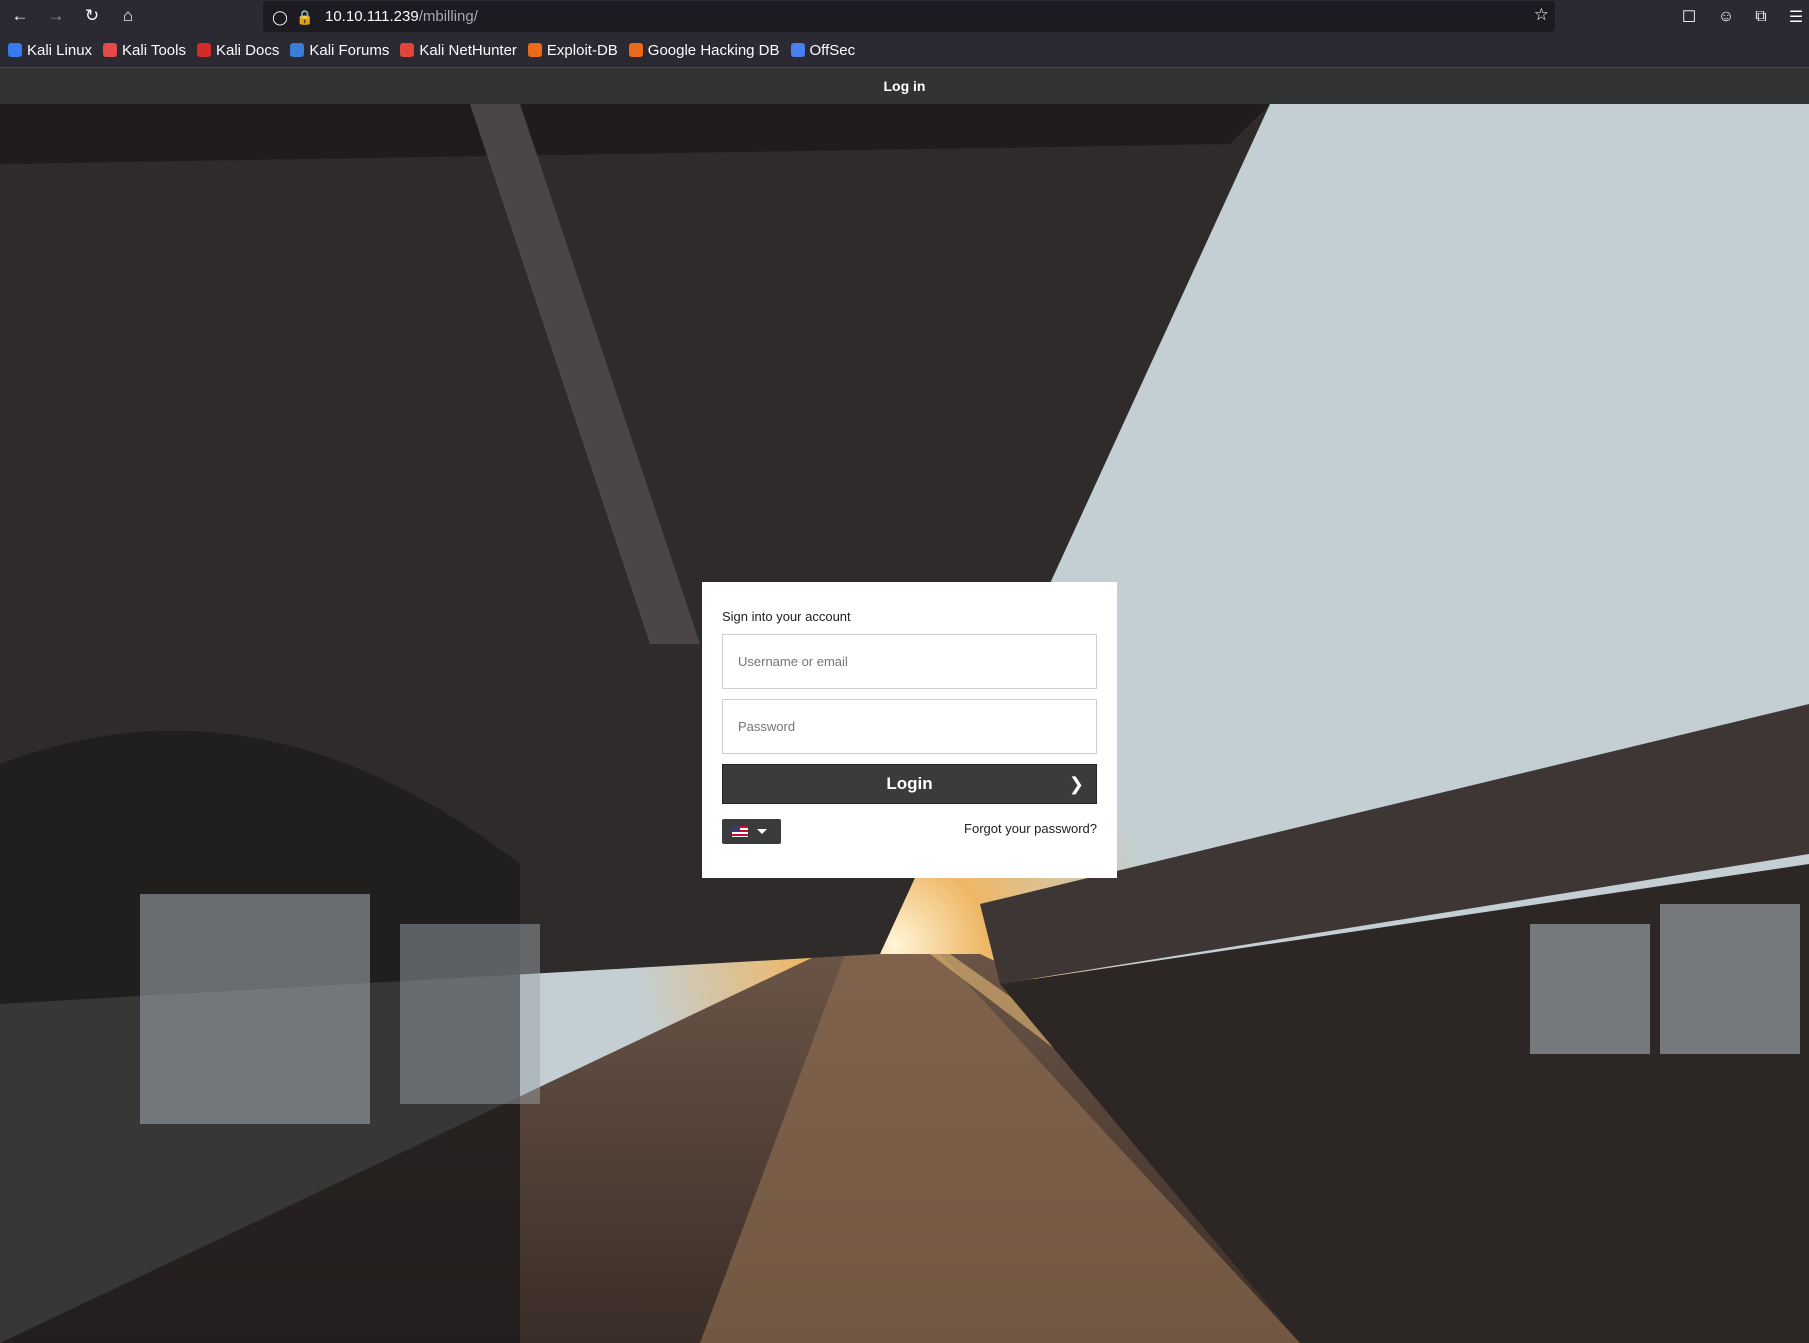 This screenshot has width=1809, height=1343. I want to click on bookmark-google-hacking-db: Google Hacking DB, so click(704, 50).